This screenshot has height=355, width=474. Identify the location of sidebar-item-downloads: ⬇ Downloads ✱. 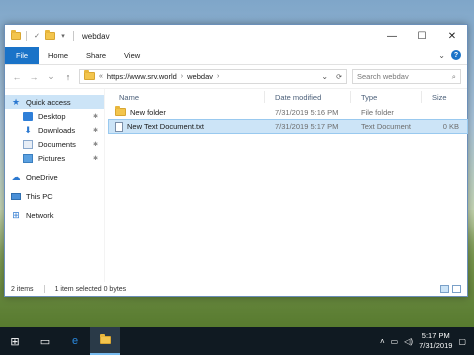
(54, 130).